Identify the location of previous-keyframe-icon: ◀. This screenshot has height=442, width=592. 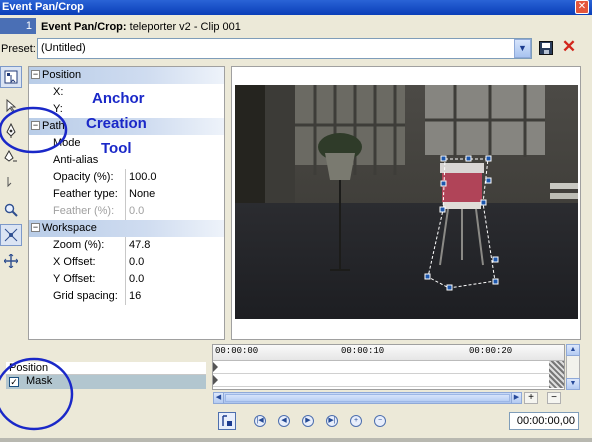
(284, 421).